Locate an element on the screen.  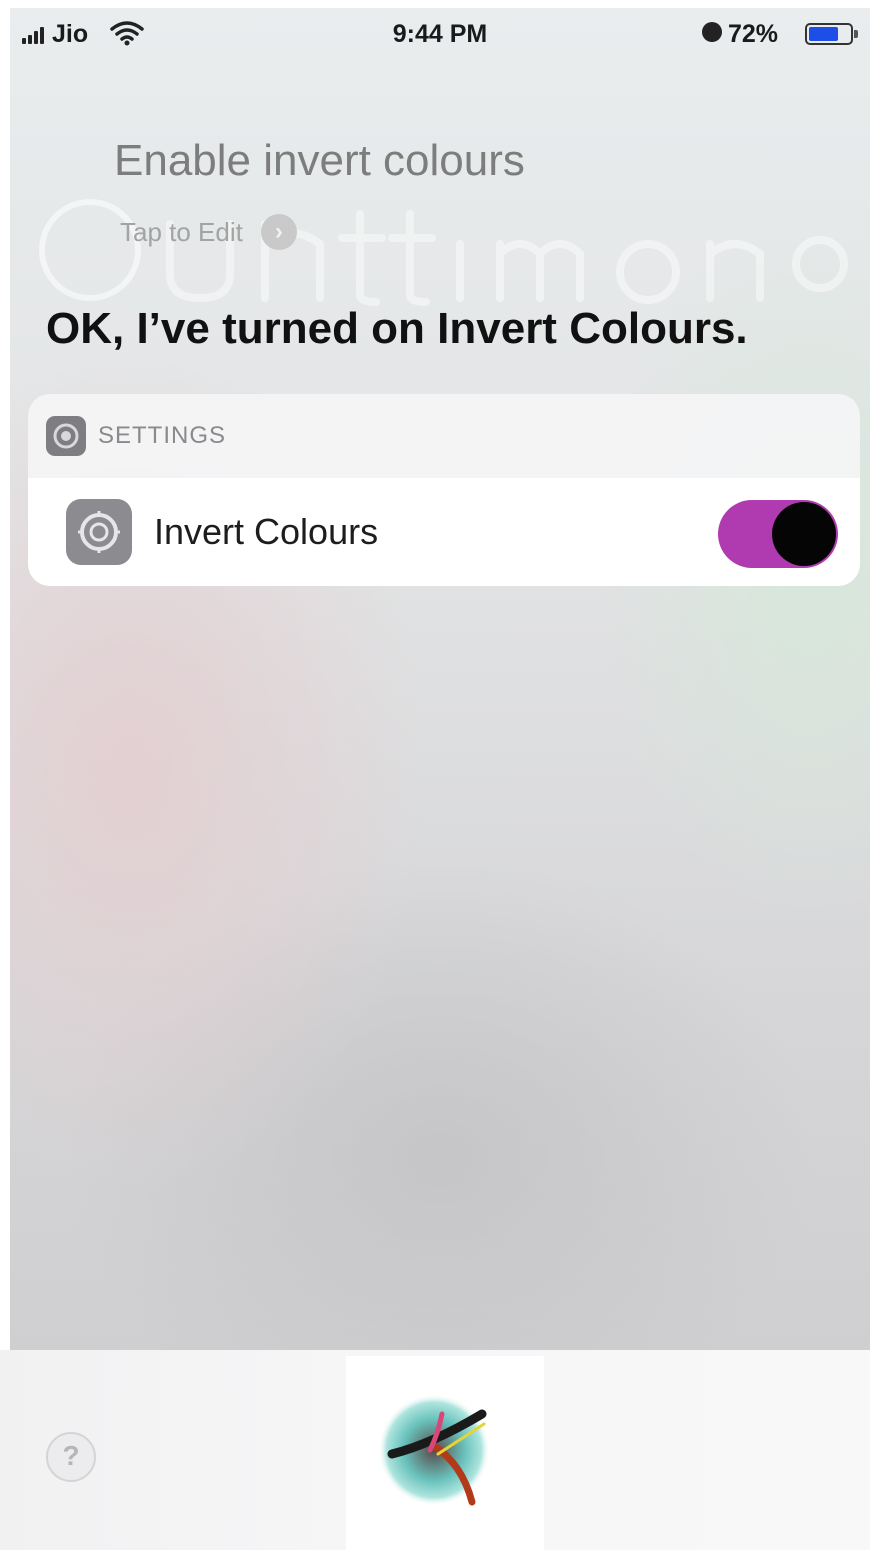
battery-icon is located at coordinates (831, 34).